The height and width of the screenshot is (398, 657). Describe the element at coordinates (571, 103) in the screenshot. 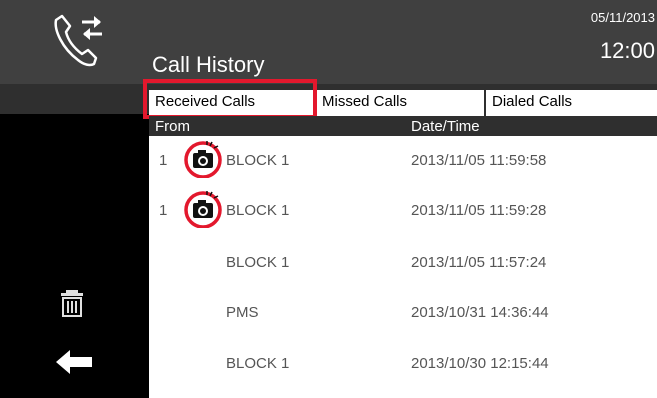

I see `tab-dialed-calls: Dialed Calls` at that location.